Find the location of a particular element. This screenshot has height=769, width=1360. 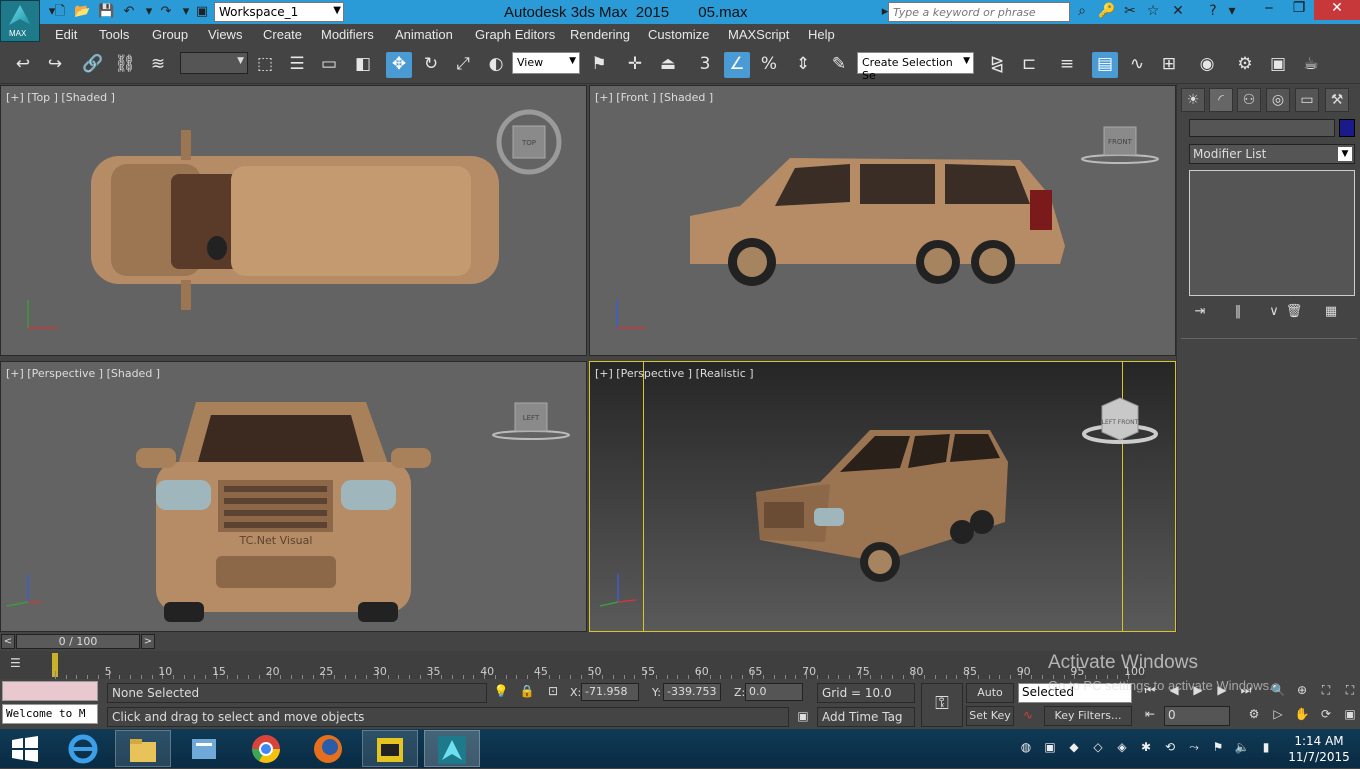

car-model-top is located at coordinates (296, 221).